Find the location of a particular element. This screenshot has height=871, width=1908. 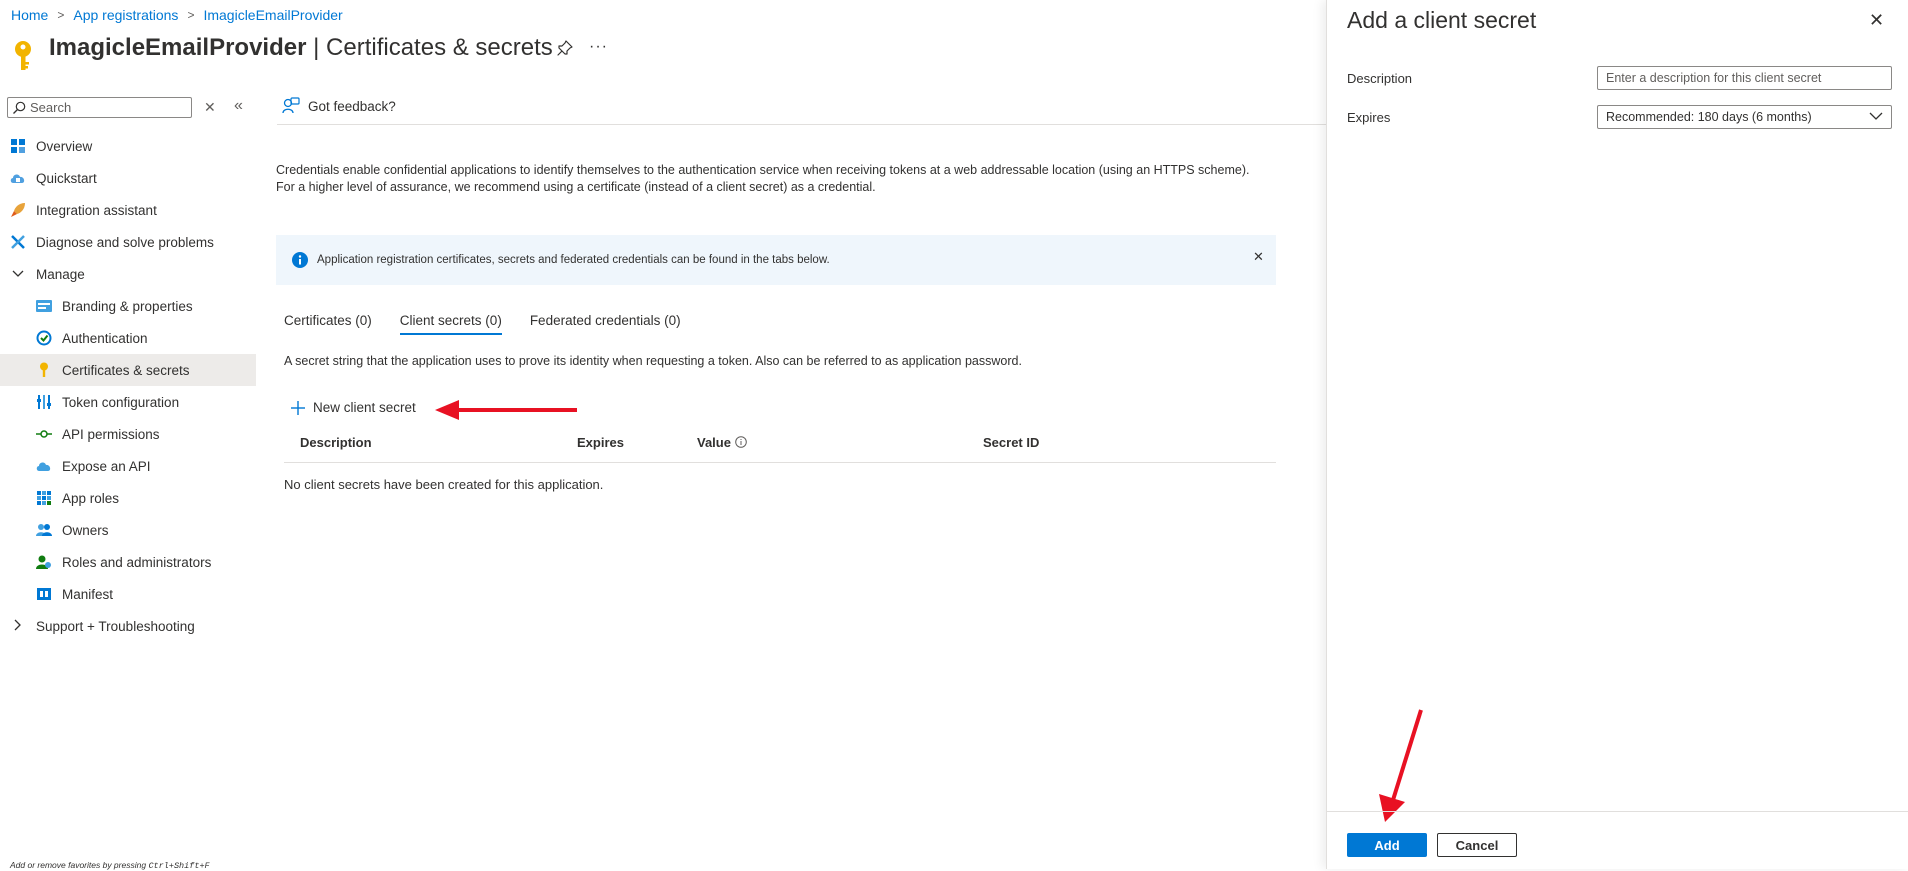

sidebar-item-quickstart: Quickstart is located at coordinates (128, 178).